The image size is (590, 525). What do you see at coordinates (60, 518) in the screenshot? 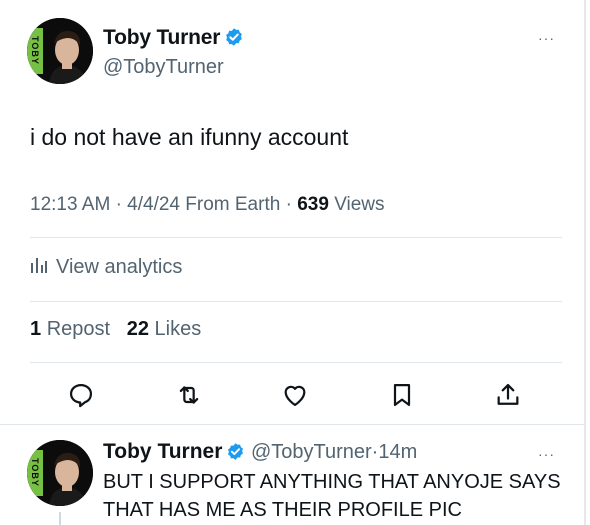
I see `thread-line` at bounding box center [60, 518].